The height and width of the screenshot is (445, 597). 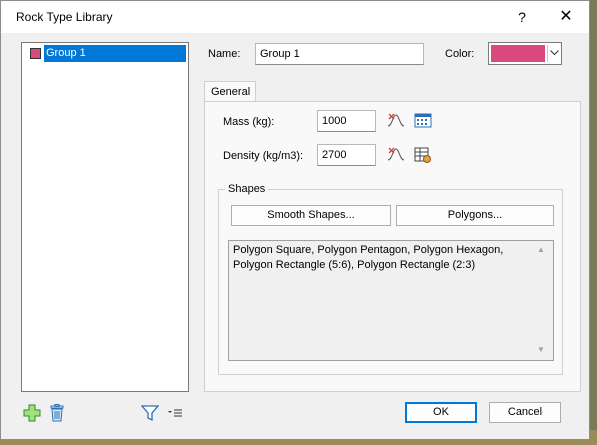 What do you see at coordinates (339, 54) in the screenshot?
I see `name-input: Group 1` at bounding box center [339, 54].